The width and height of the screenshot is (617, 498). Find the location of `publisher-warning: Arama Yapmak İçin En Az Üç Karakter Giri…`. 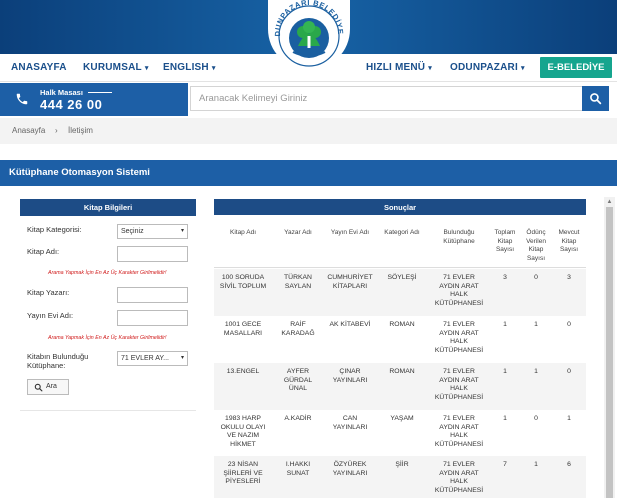

publisher-warning: Arama Yapmak İçin En Az Üç Karakter Giri… is located at coordinates (107, 338).